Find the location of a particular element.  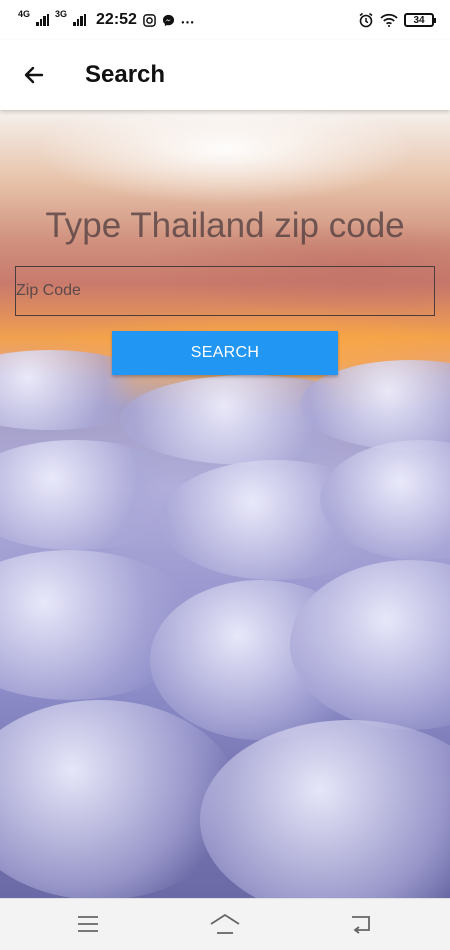

menu-icon is located at coordinates (88, 924).